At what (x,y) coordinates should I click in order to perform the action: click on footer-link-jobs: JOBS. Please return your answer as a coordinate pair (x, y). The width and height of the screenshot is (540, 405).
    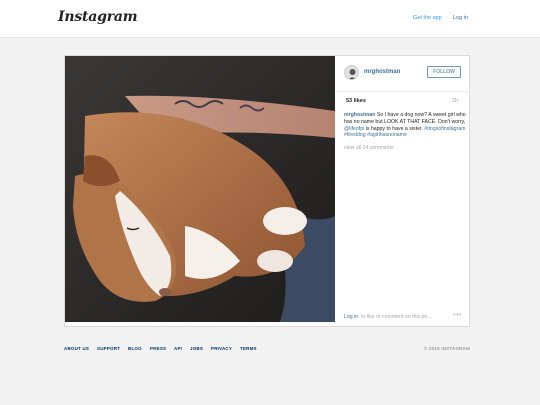
    Looking at the image, I should click on (196, 348).